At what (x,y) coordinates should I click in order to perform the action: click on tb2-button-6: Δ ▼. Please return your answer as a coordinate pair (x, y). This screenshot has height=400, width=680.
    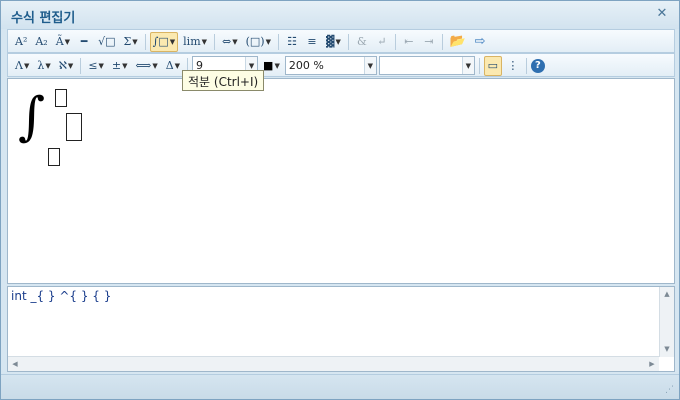
    Looking at the image, I should click on (173, 66).